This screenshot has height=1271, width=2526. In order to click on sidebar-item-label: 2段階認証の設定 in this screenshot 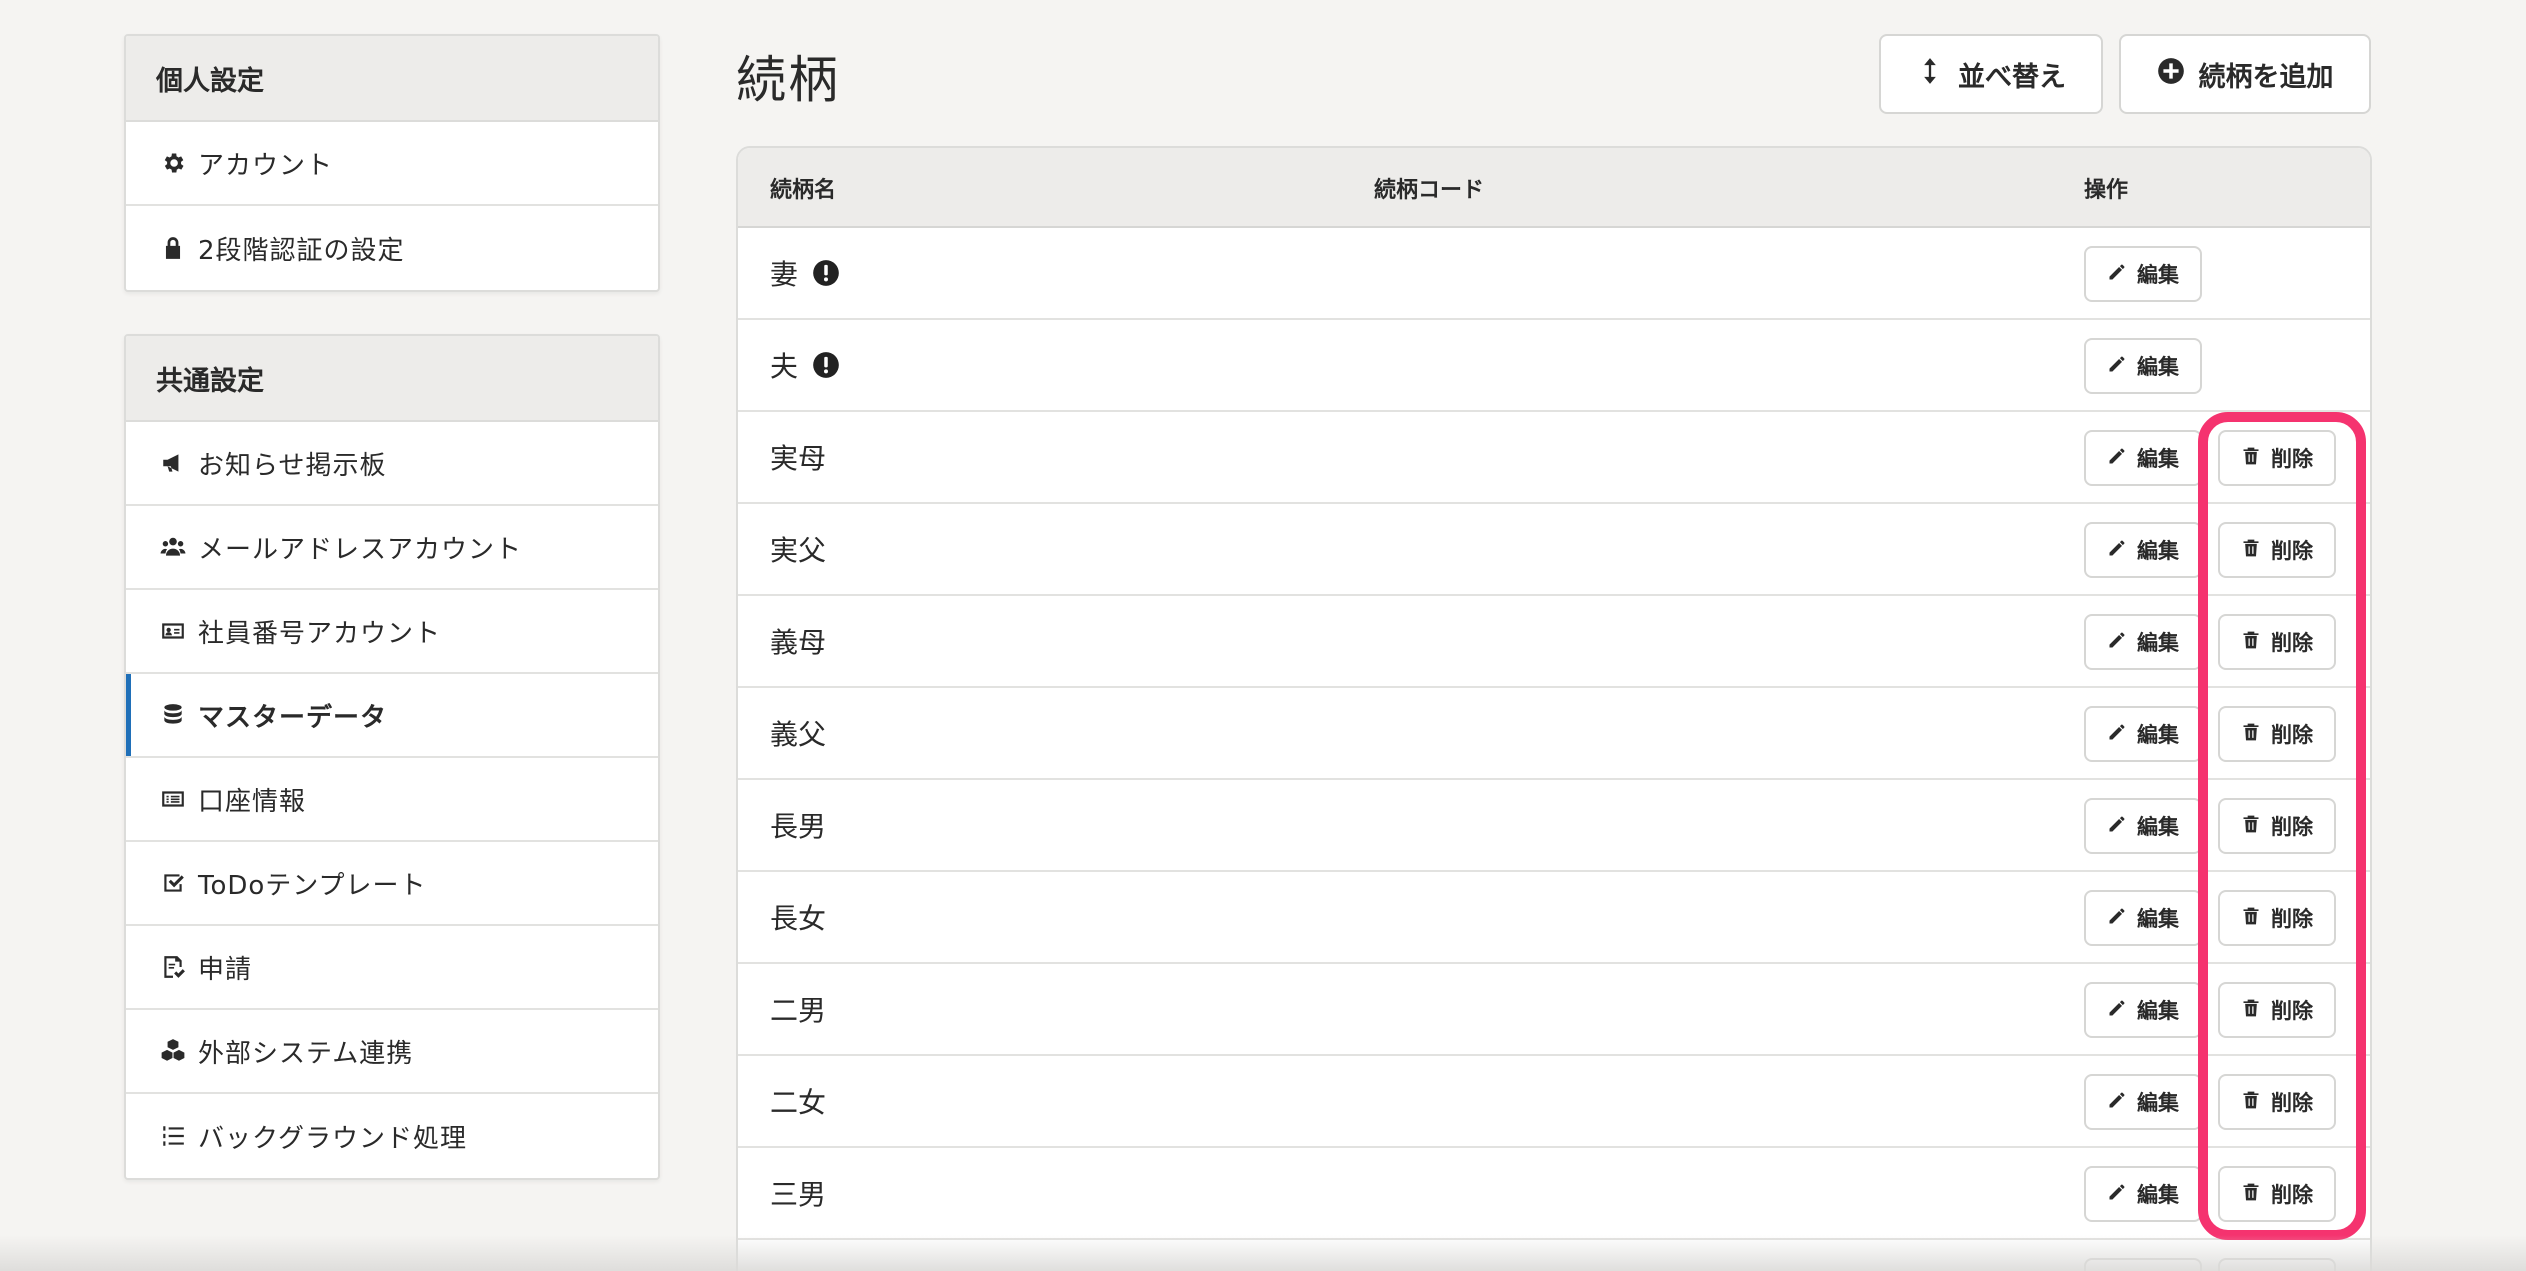, I will do `click(301, 250)`.